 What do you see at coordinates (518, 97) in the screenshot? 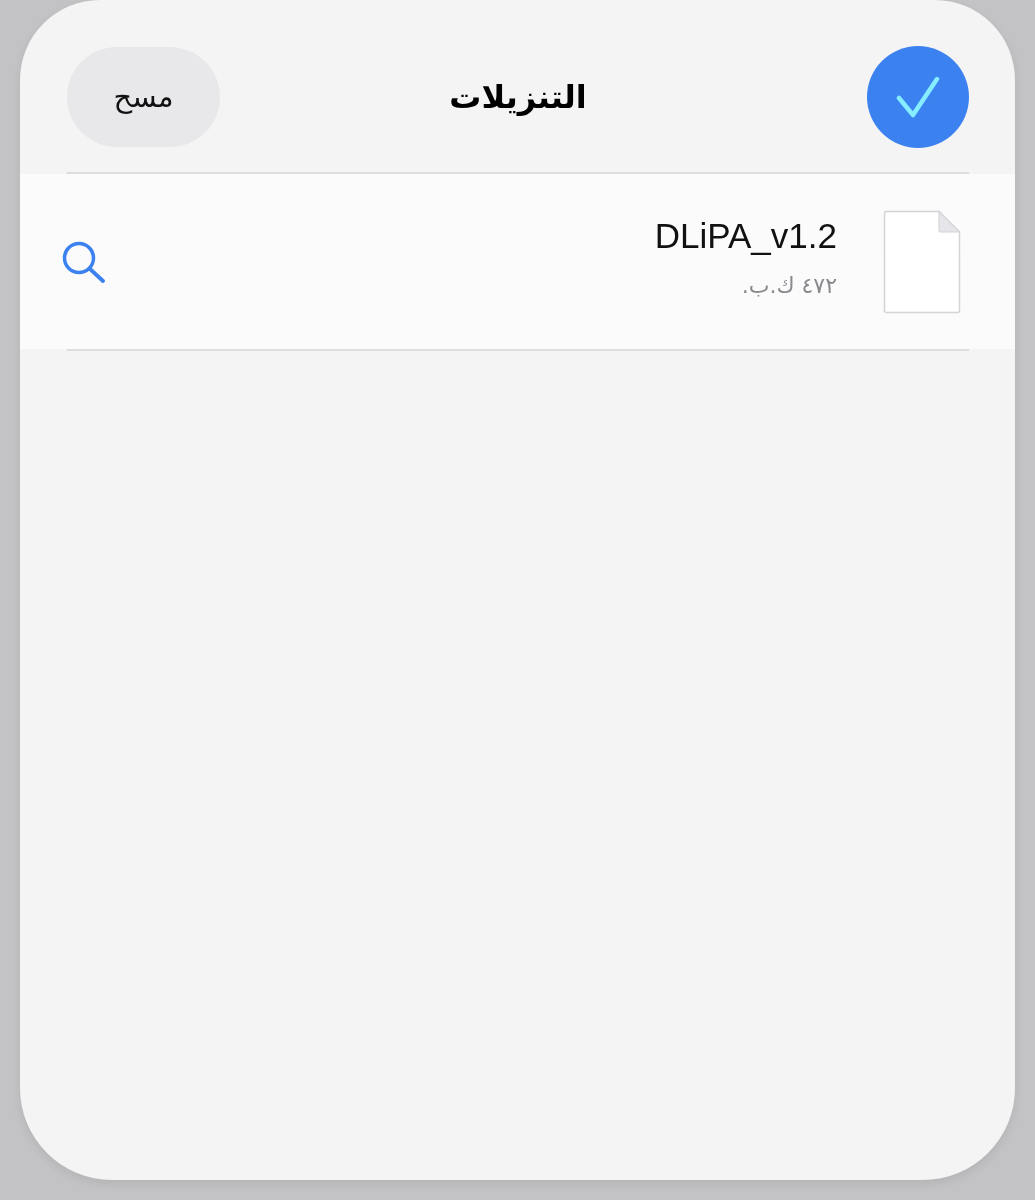
I see `sheet-title: التنزيلات` at bounding box center [518, 97].